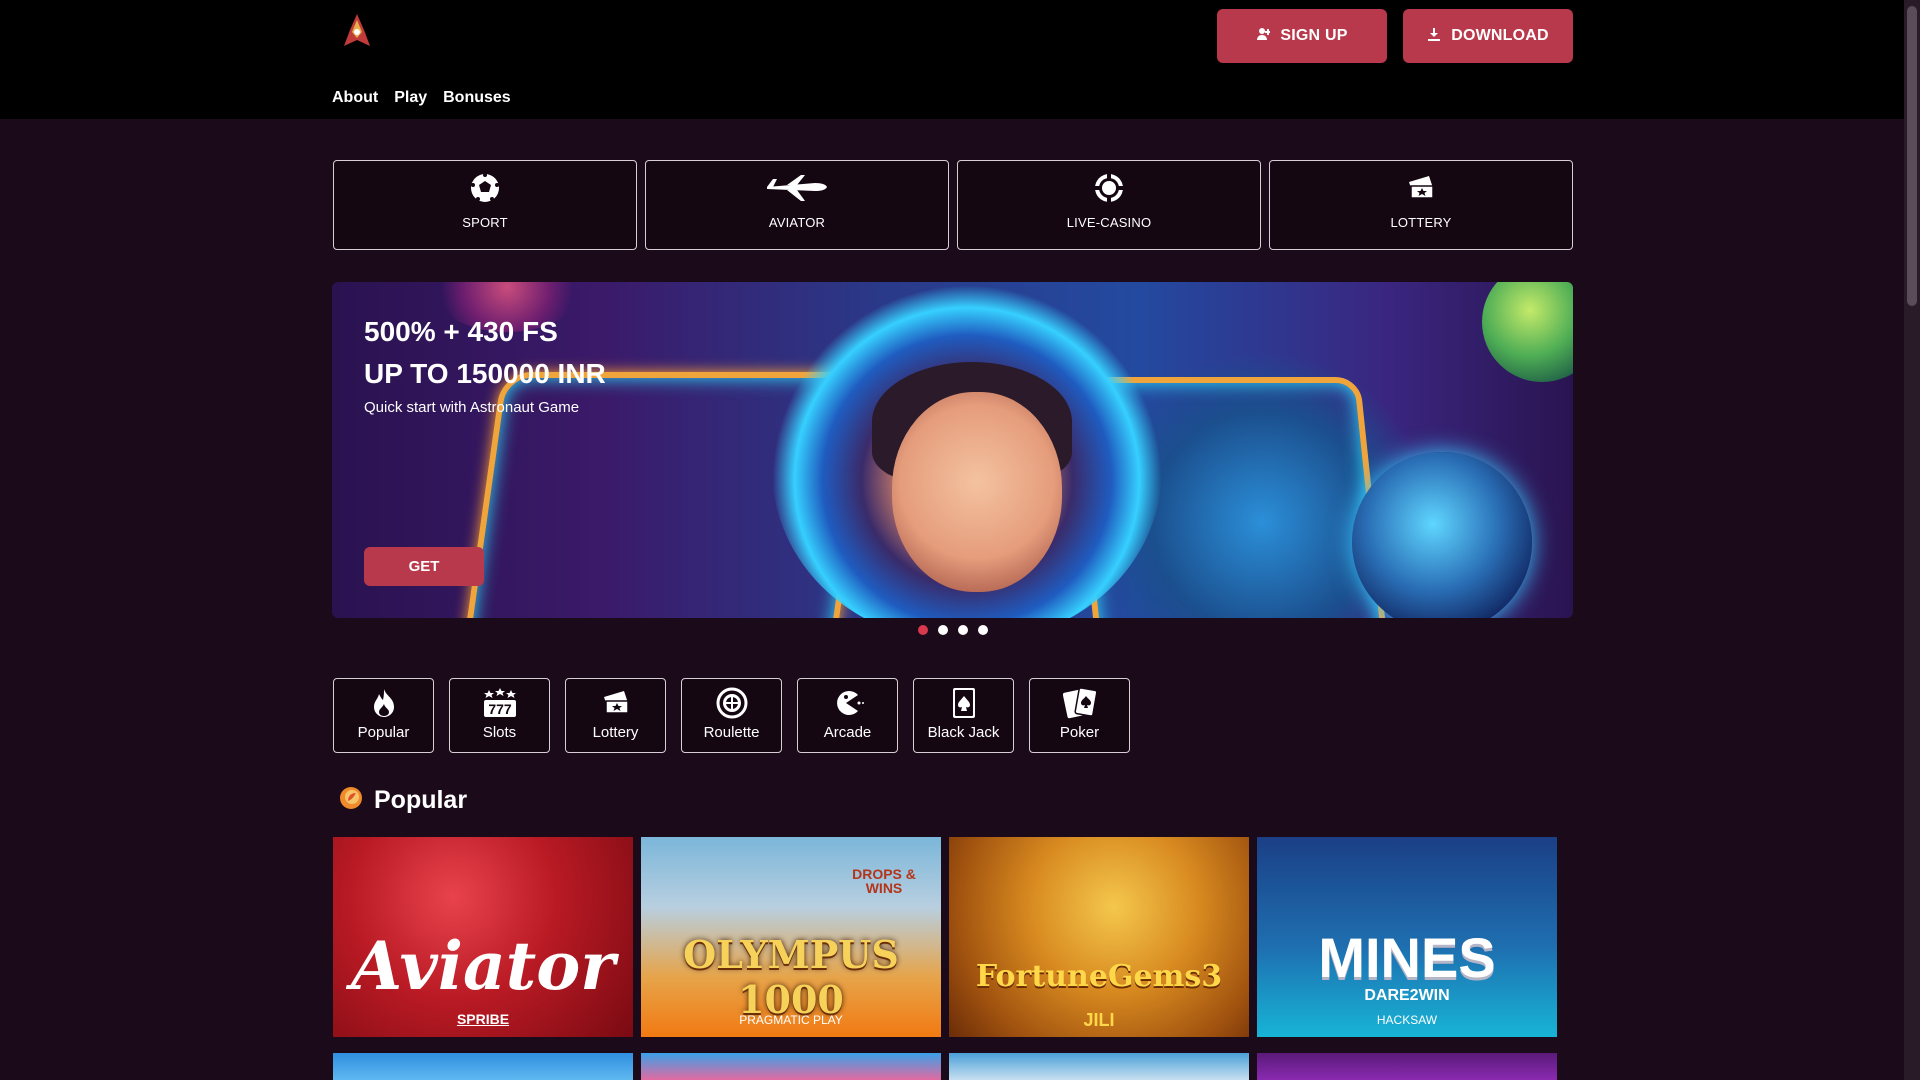  Describe the element at coordinates (461, 331) in the screenshot. I see `banner-headline: 500% + 430 FS` at that location.